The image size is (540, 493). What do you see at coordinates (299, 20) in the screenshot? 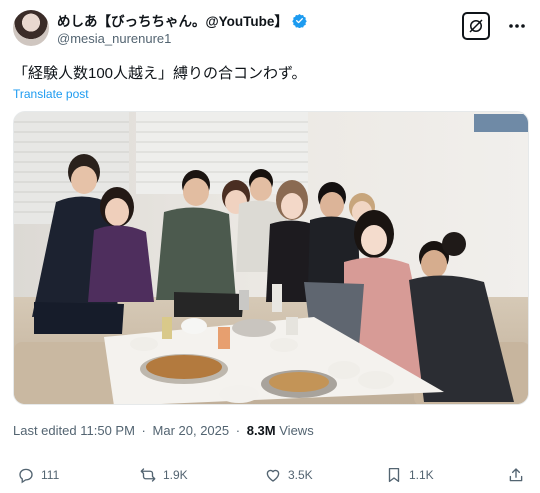
I see `verified-badge-icon` at bounding box center [299, 20].